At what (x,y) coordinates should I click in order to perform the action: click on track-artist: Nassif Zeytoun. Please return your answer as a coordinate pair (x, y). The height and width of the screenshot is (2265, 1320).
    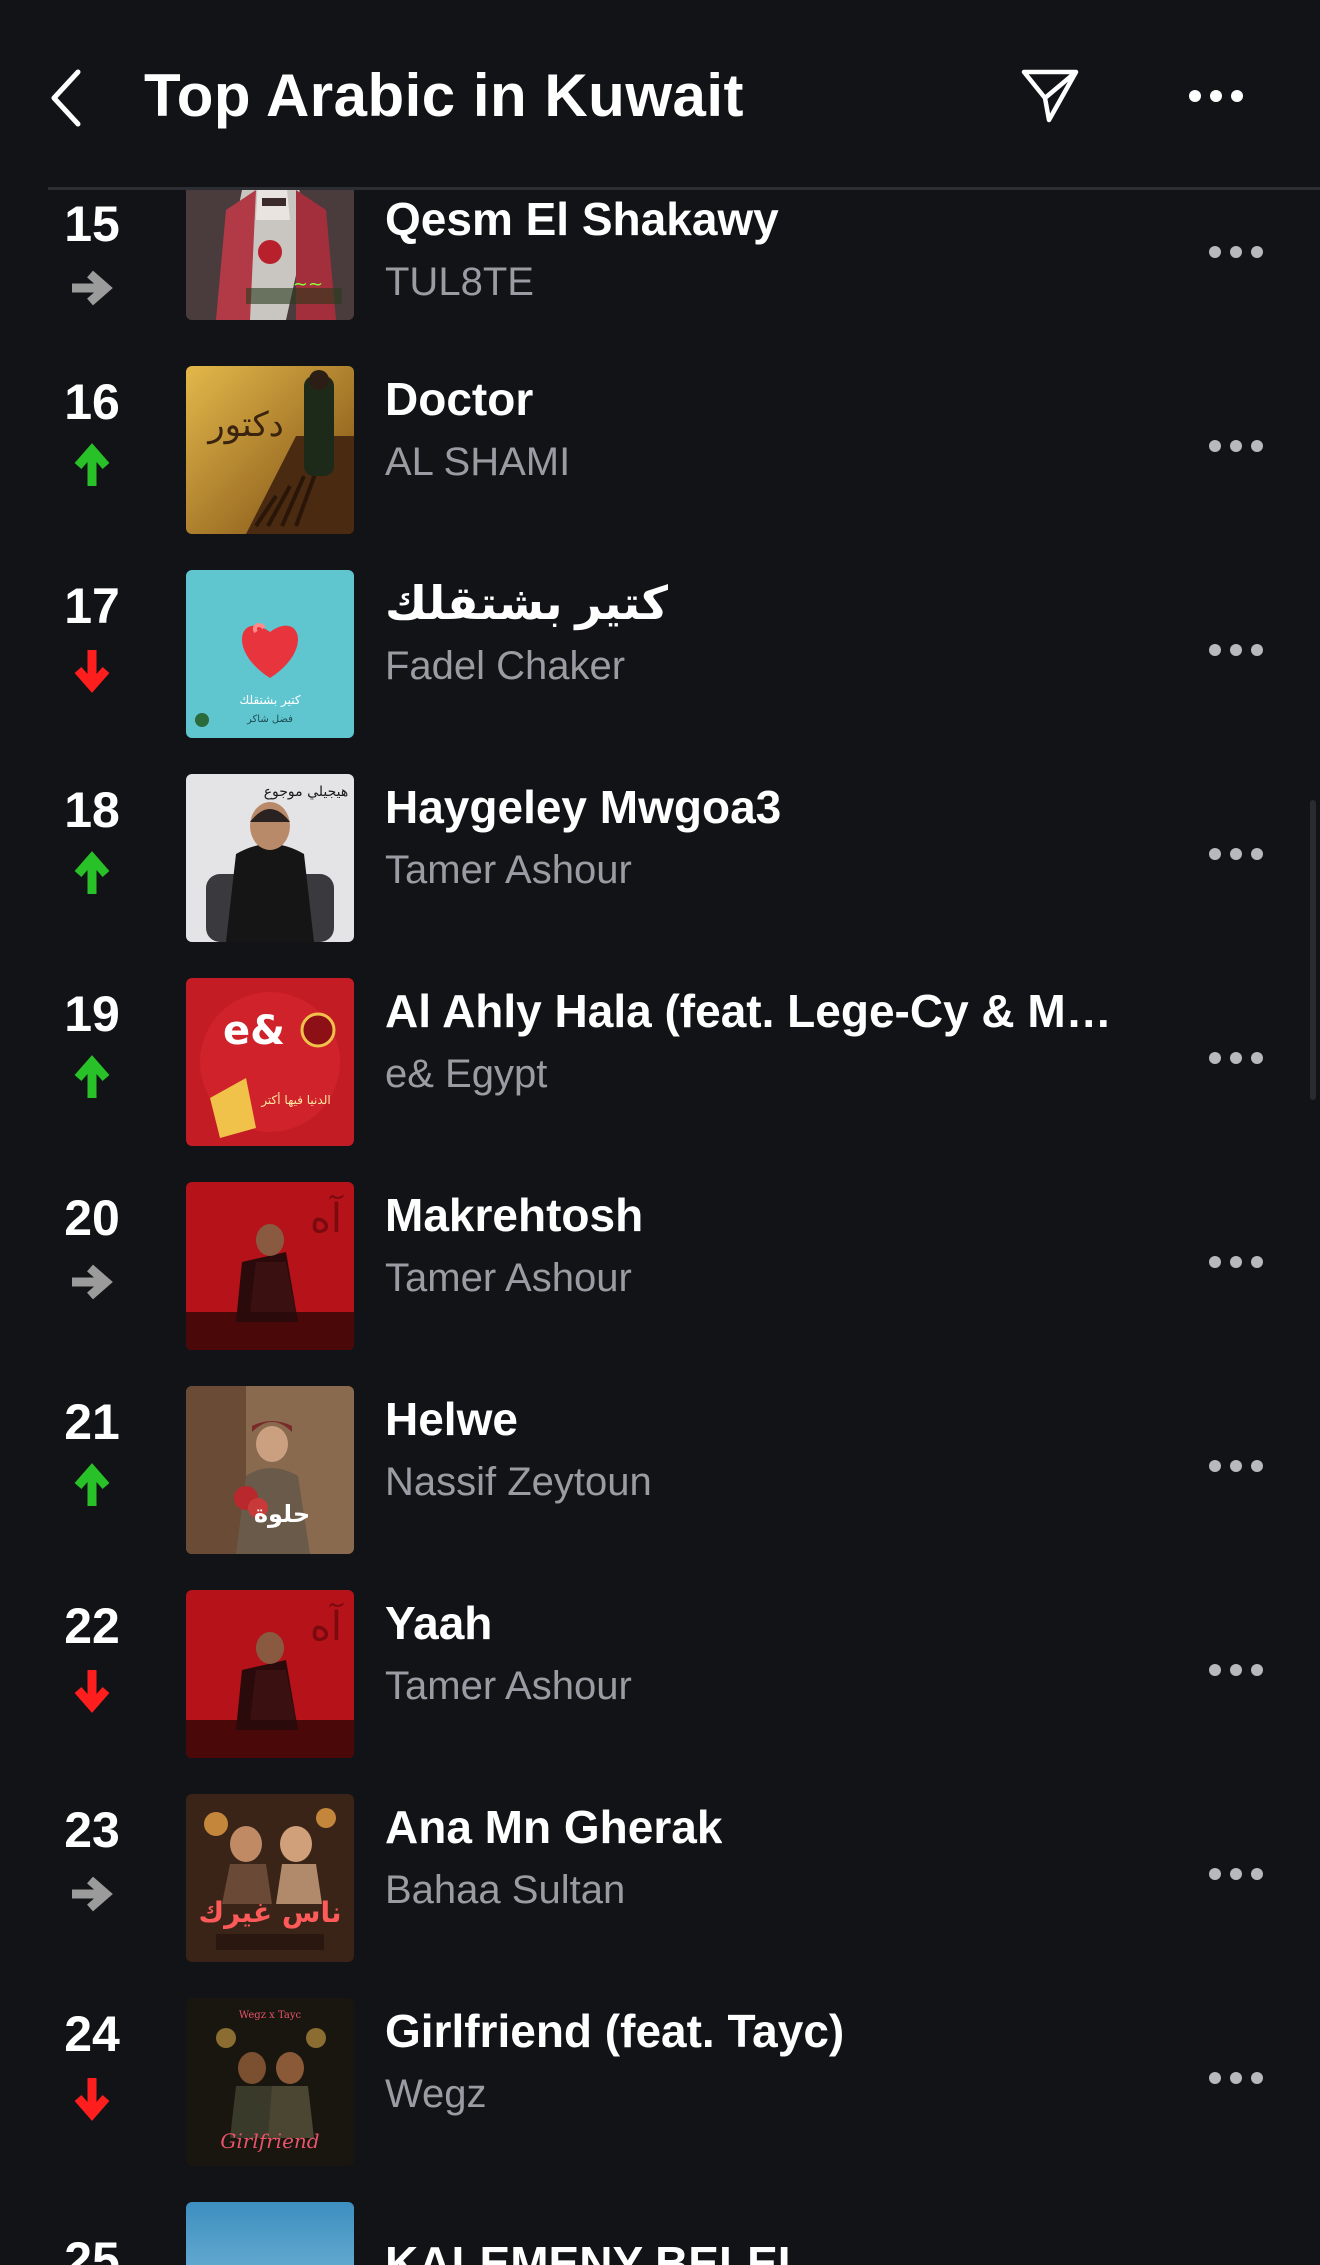
    Looking at the image, I should click on (518, 1482).